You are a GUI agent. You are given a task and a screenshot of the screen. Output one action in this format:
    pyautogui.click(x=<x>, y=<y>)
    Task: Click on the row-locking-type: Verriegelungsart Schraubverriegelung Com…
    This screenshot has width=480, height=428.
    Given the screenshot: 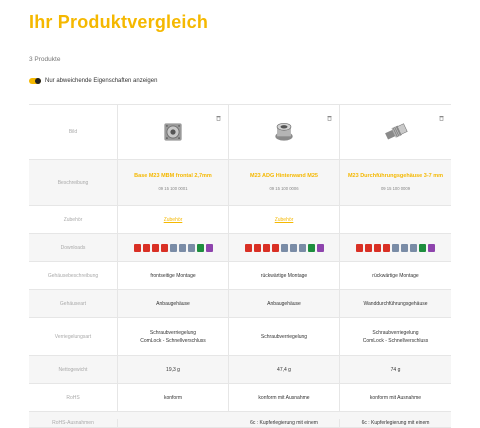 What is the action you would take?
    pyautogui.click(x=240, y=337)
    